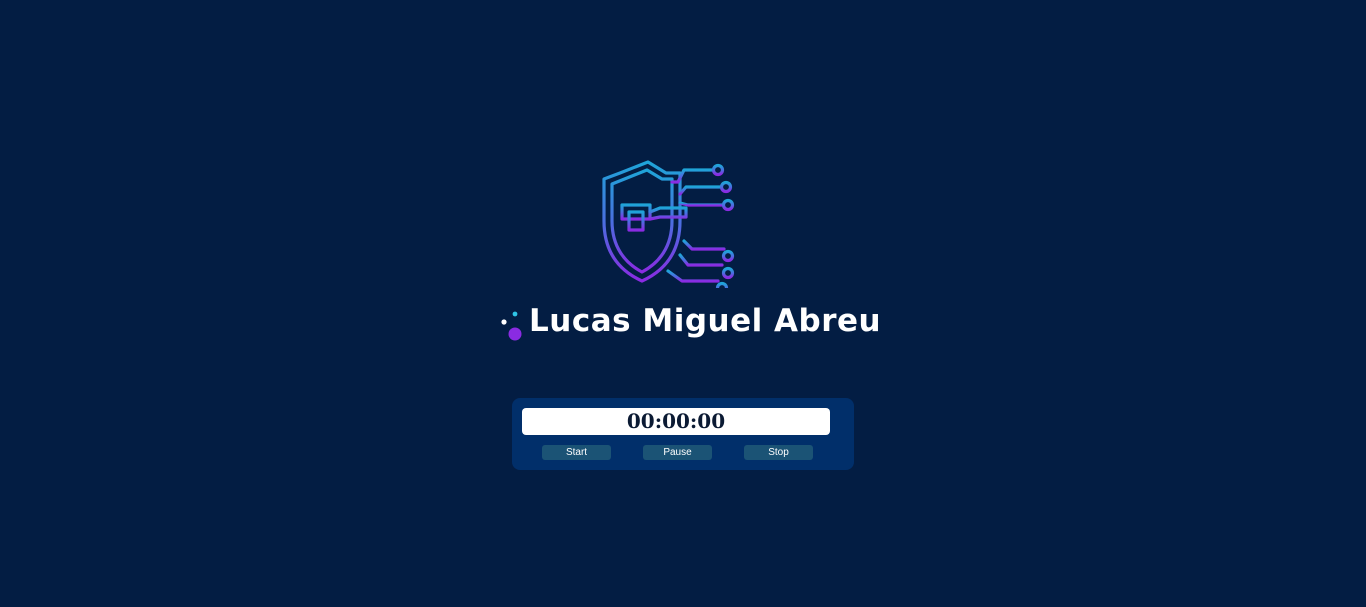  I want to click on brand-logo: Lucas Miguel Abreu, so click(683, 247).